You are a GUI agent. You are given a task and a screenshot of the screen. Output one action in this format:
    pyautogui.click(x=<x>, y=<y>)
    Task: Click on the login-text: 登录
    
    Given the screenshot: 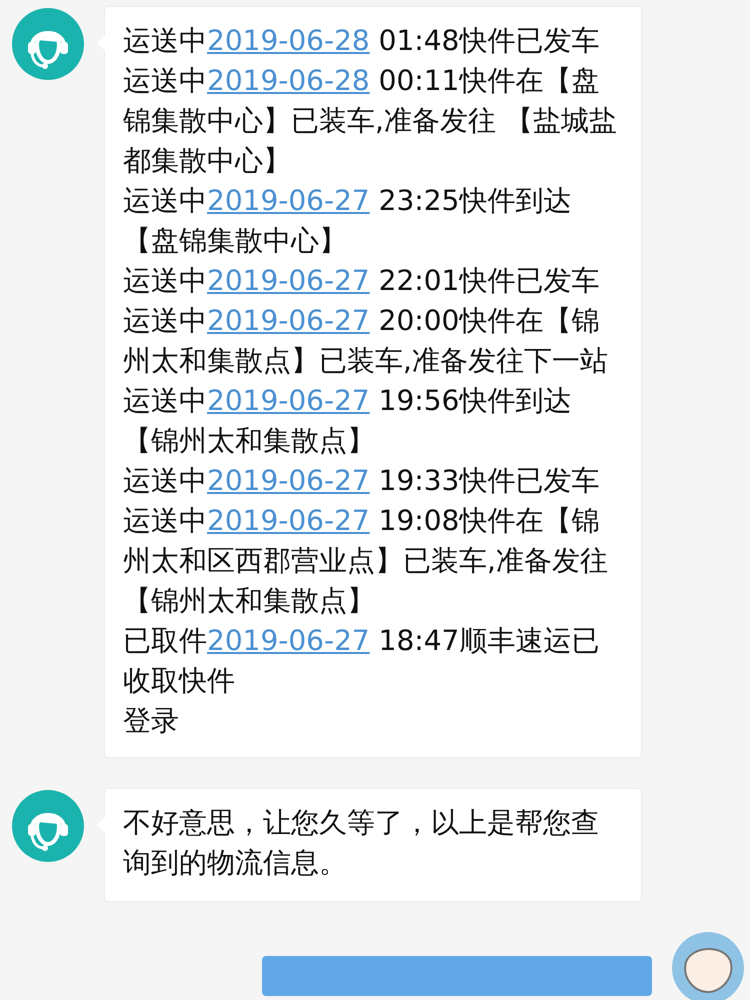 What is the action you would take?
    pyautogui.click(x=151, y=721)
    